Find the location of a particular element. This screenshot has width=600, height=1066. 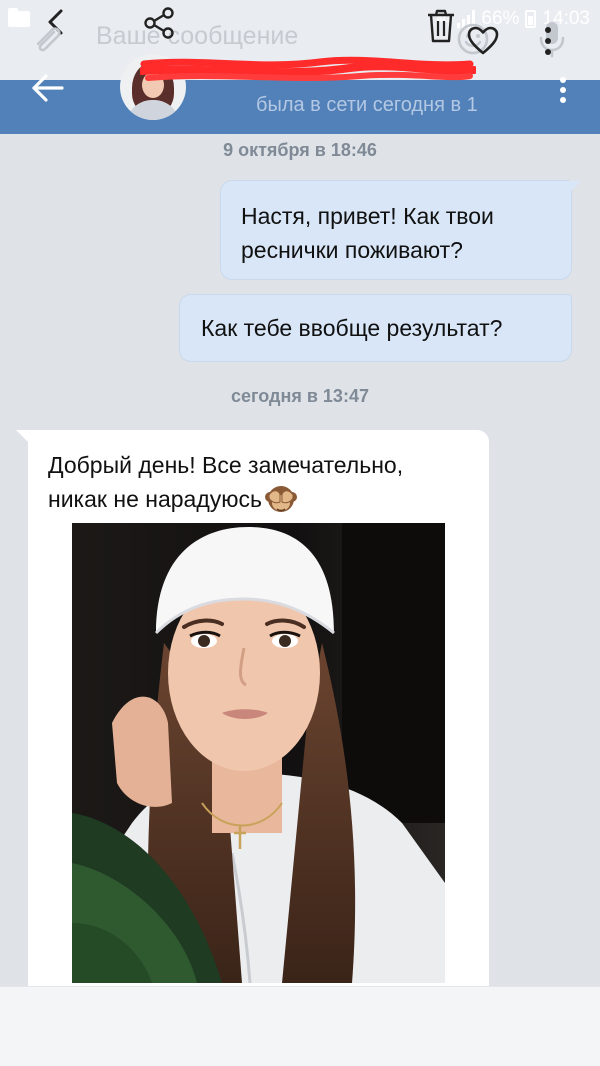

delete-icon is located at coordinates (441, 26).